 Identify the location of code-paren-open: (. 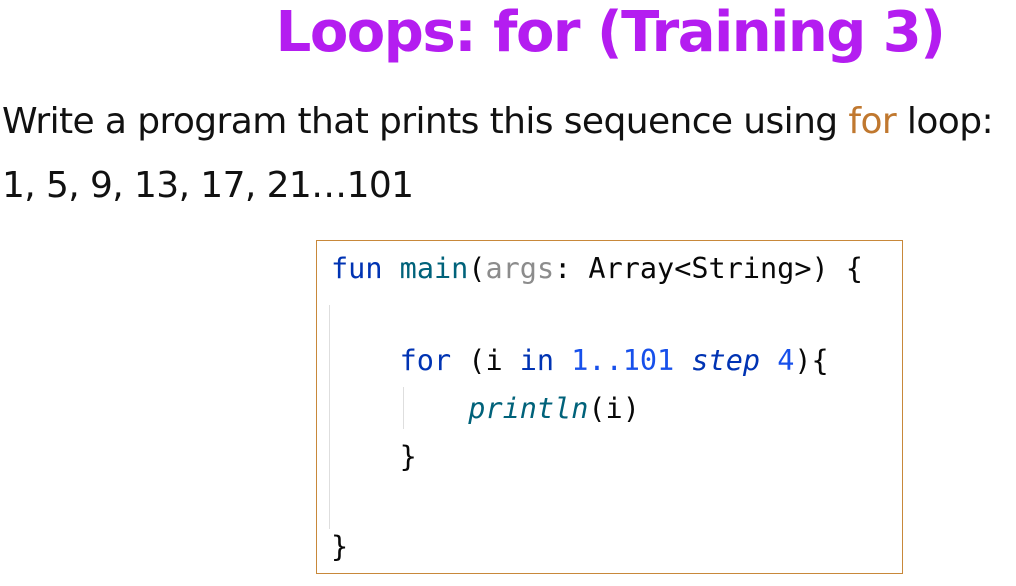
(477, 268).